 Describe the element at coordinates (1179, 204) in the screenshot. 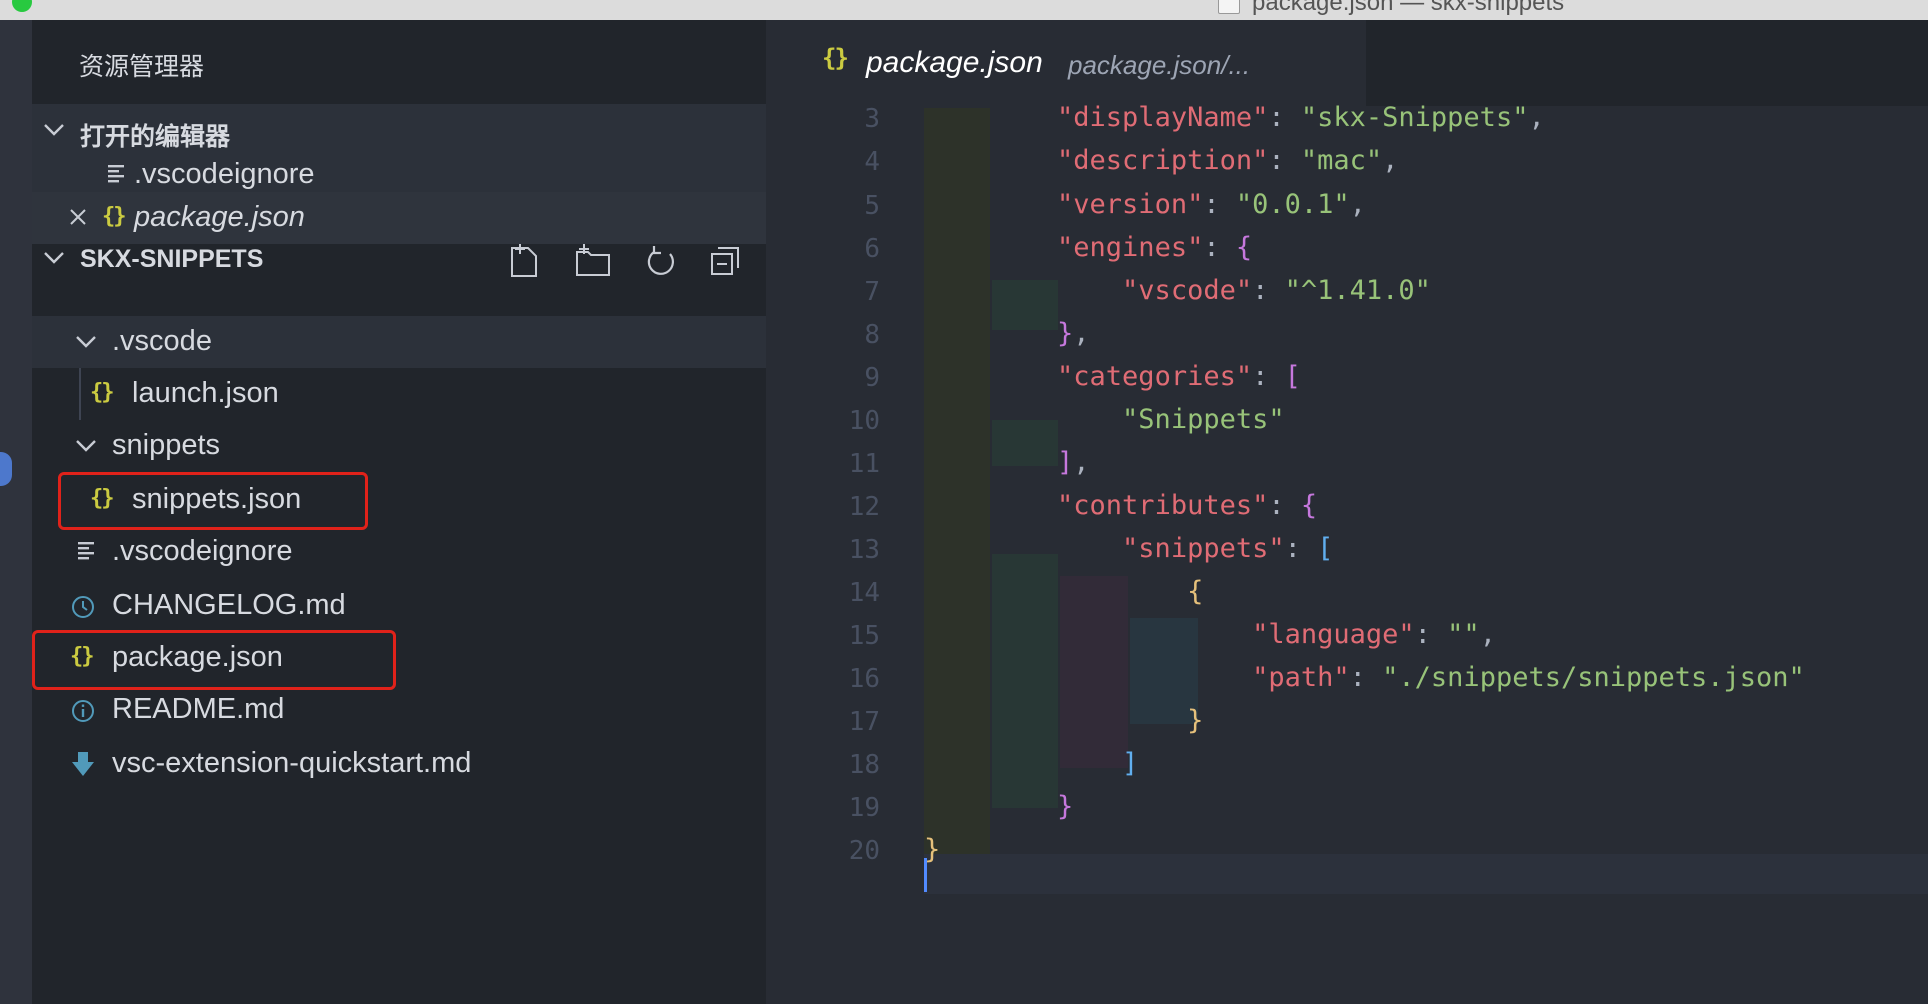

I see `code-line: "version": "0.0.1",` at that location.